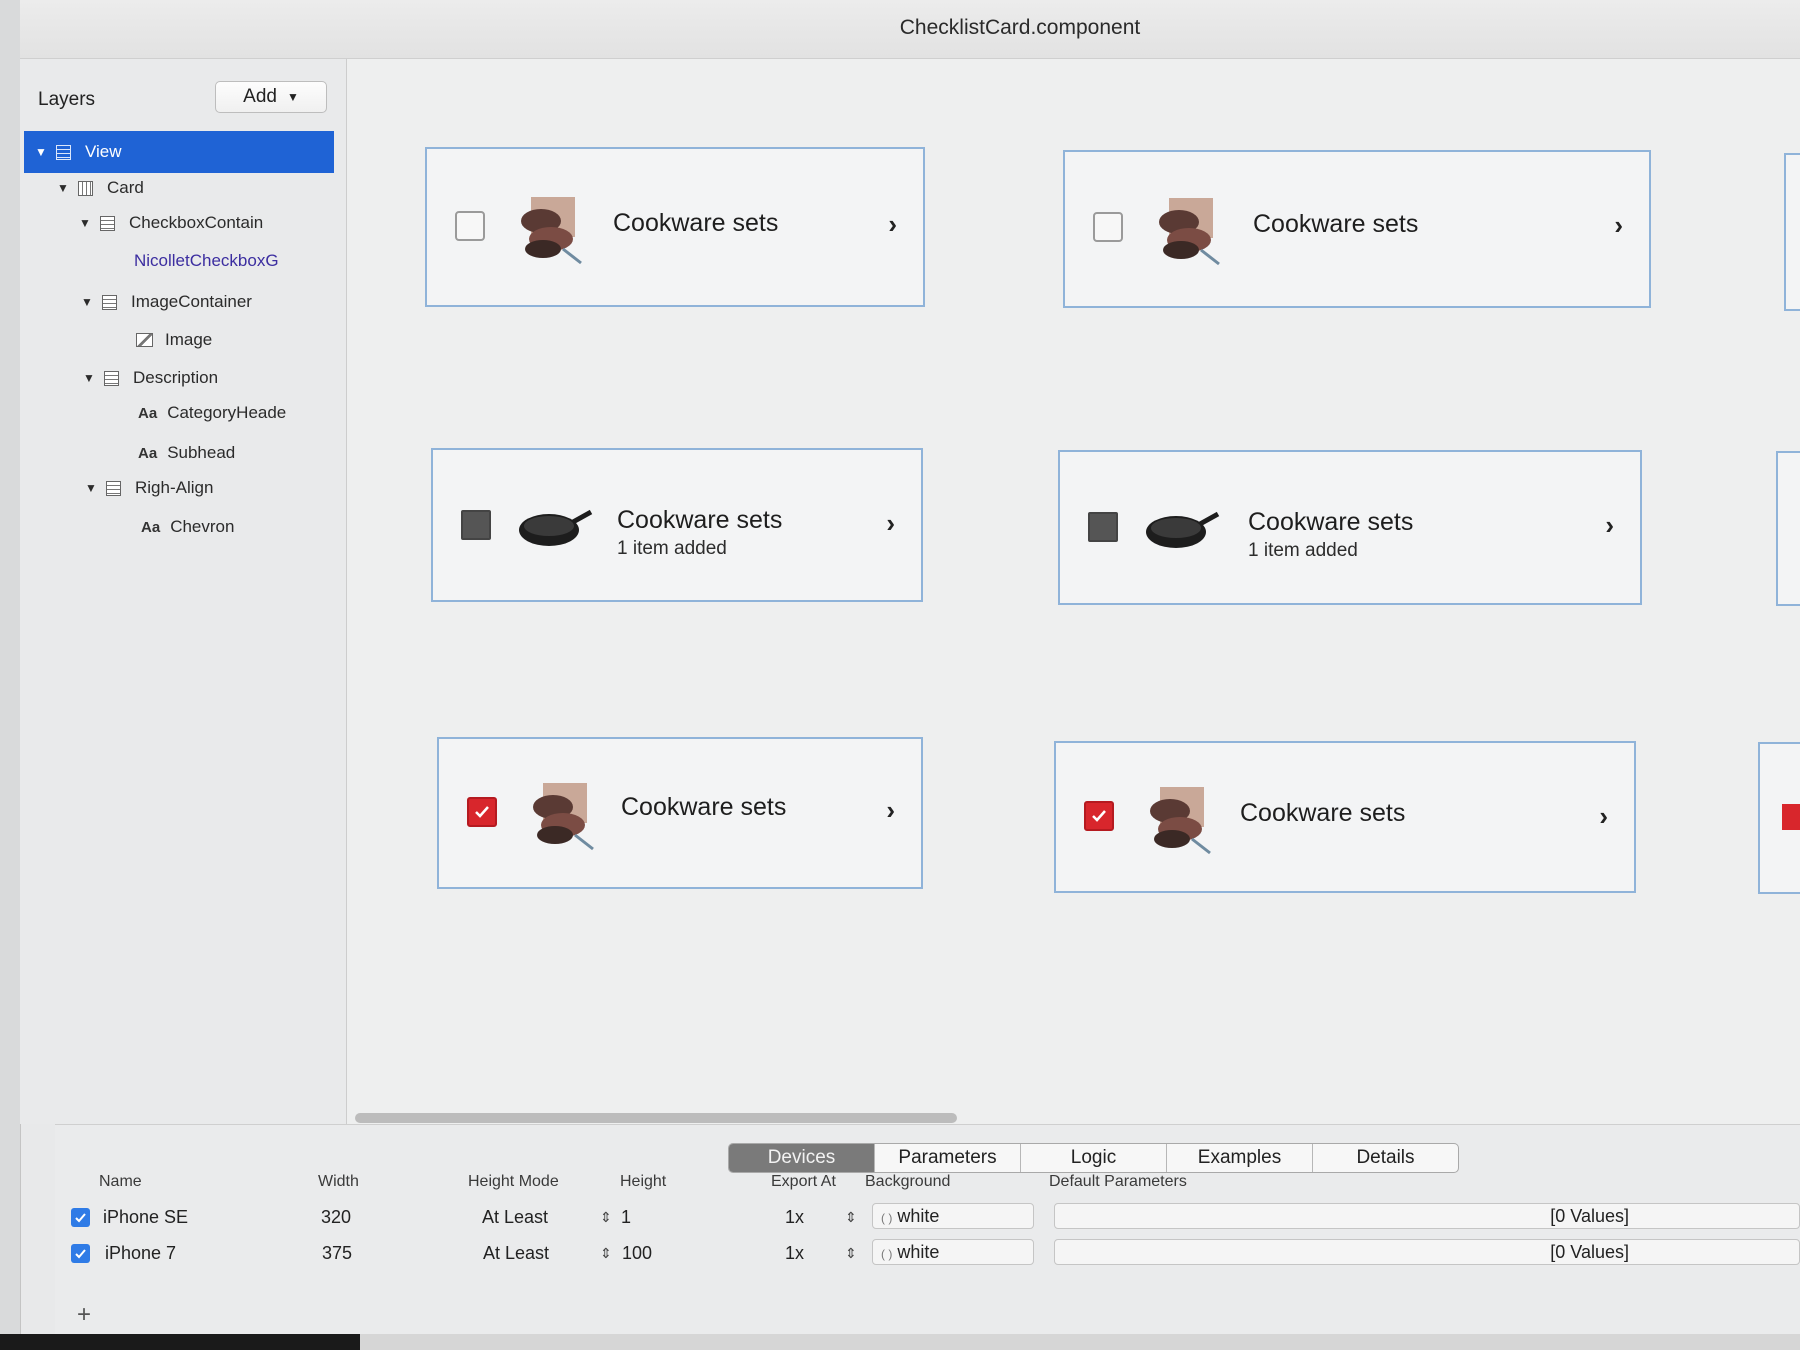  What do you see at coordinates (948, 1158) in the screenshot?
I see `tab-parameters: Parameters` at bounding box center [948, 1158].